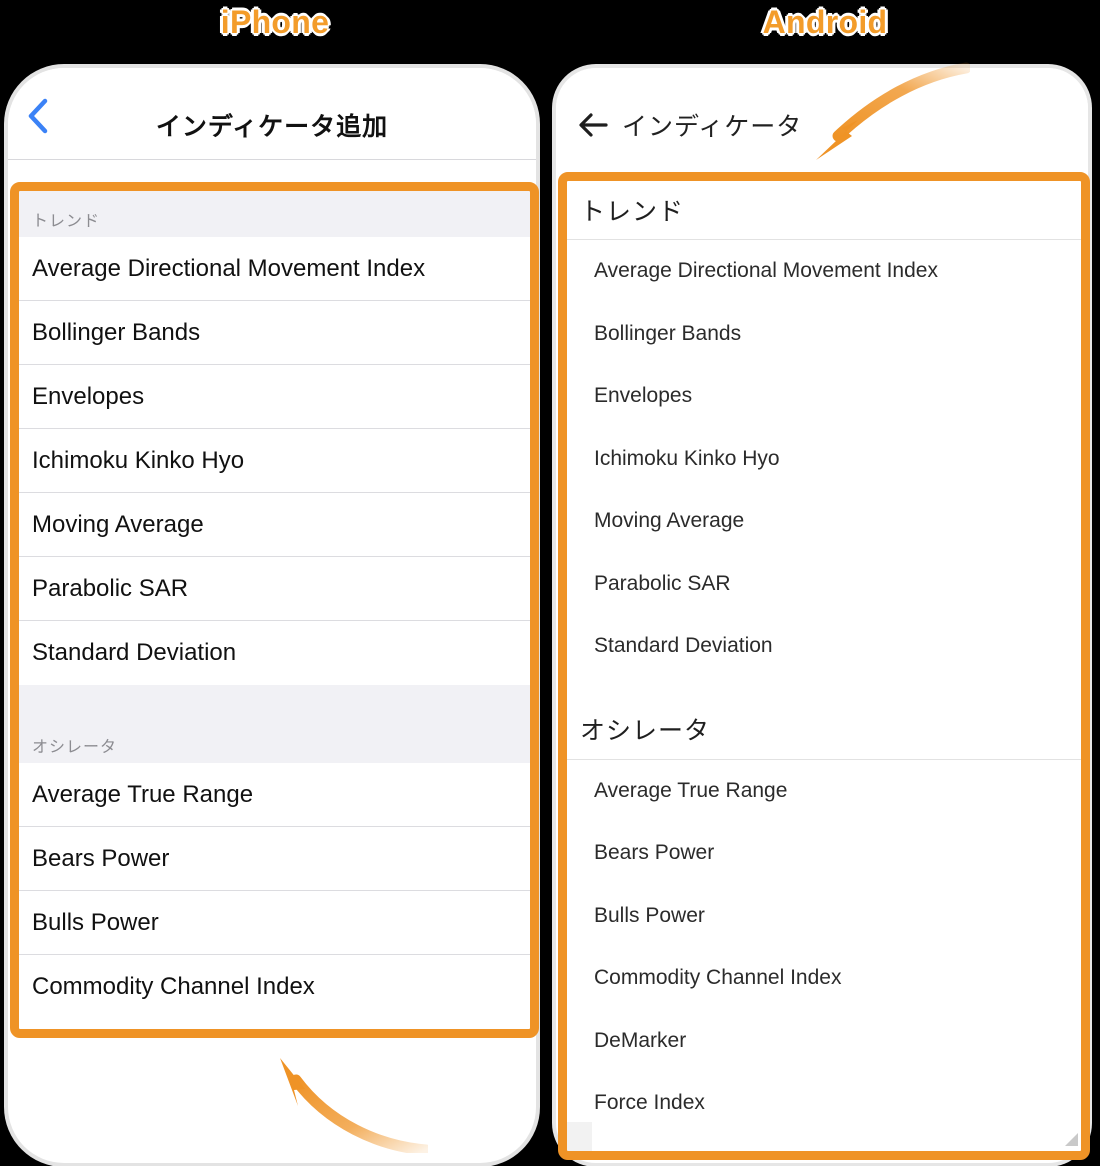  Describe the element at coordinates (825, 22) in the screenshot. I see `caption-android: Android` at that location.